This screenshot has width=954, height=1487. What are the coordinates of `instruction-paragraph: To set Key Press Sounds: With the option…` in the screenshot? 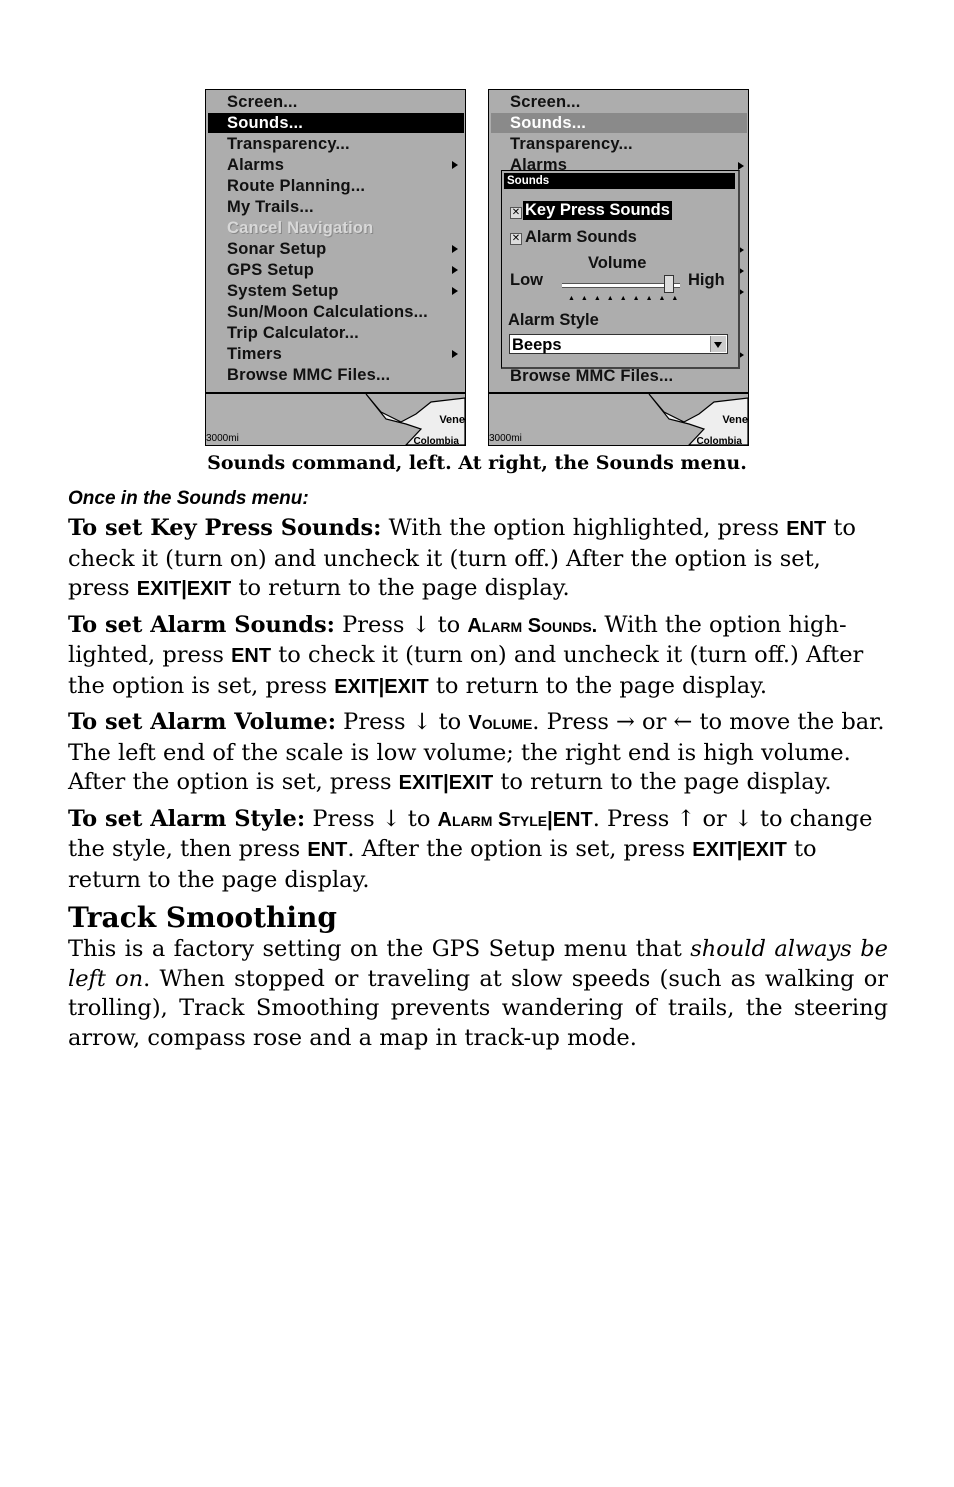 It's located at (478, 559).